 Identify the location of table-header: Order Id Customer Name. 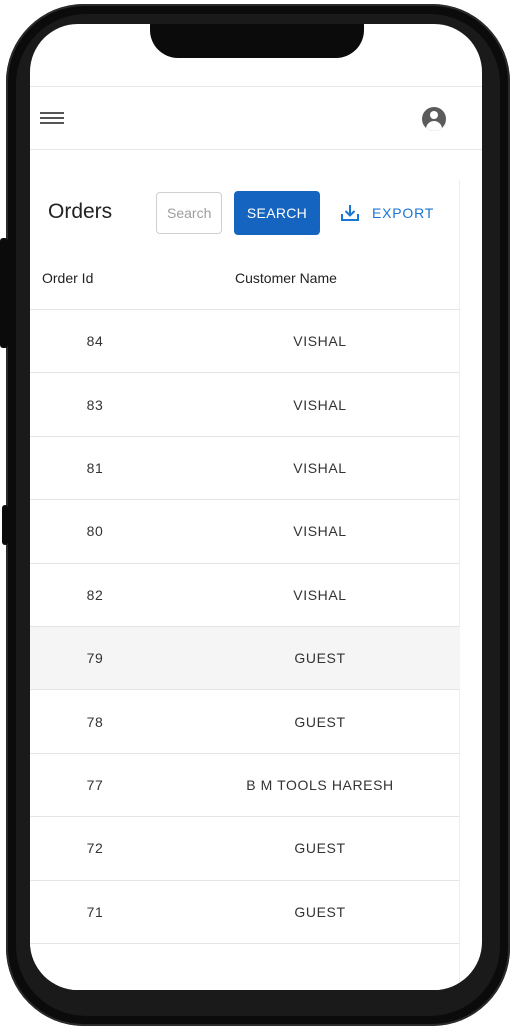
(245, 279).